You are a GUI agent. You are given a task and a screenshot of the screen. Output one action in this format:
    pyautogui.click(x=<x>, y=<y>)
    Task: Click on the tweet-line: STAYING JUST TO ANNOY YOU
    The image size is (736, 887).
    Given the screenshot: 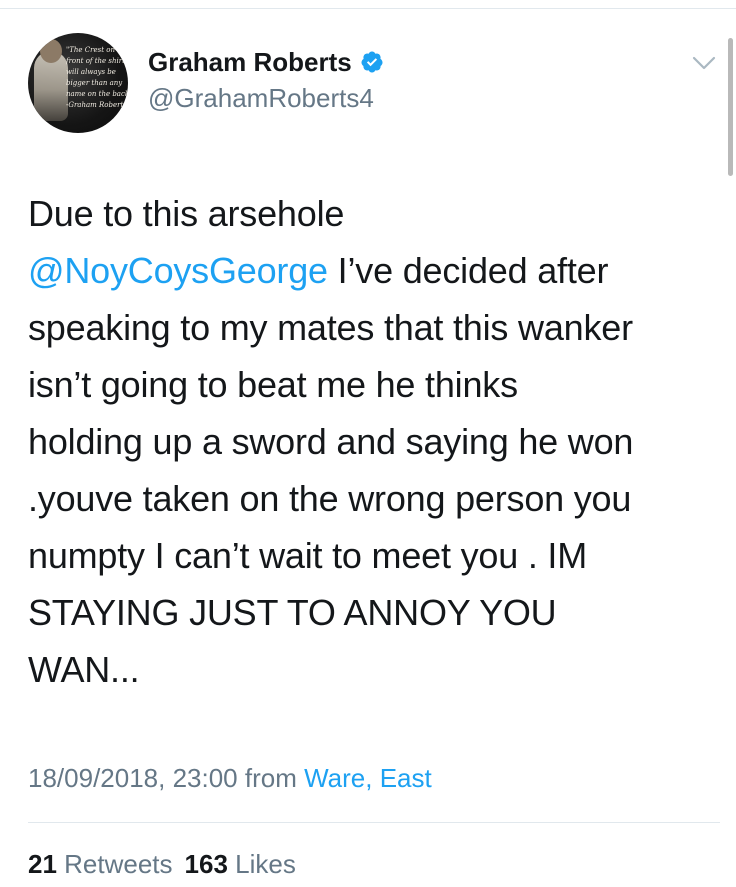 What is the action you would take?
    pyautogui.click(x=292, y=612)
    